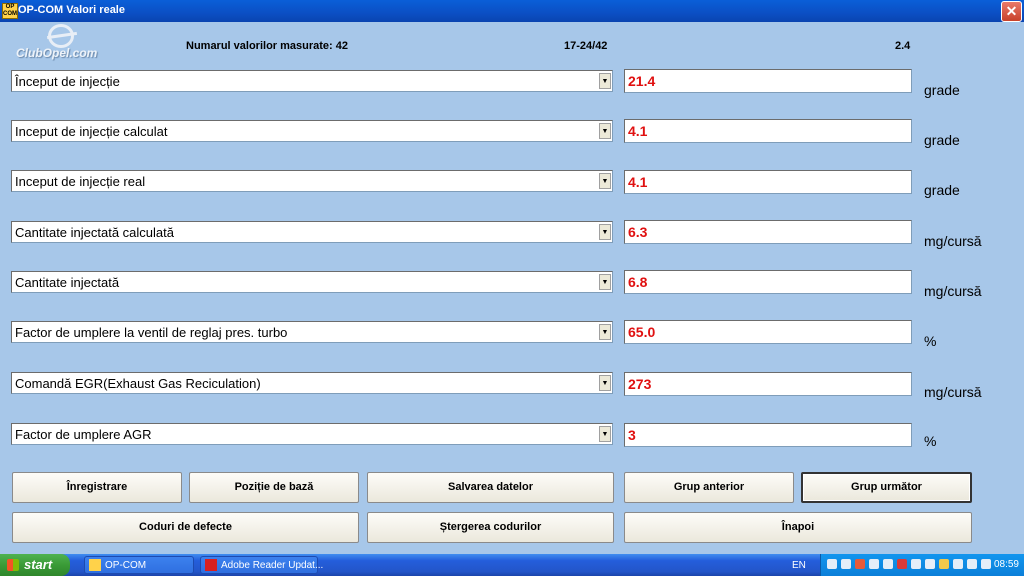  Describe the element at coordinates (312, 81) in the screenshot. I see `parameter-select: Început de injecție ▼` at that location.